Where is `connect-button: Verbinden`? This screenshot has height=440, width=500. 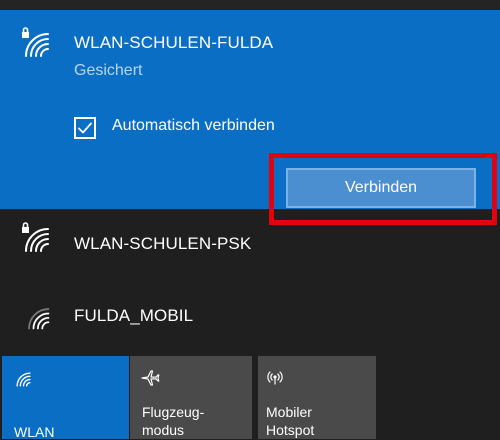 connect-button: Verbinden is located at coordinates (381, 188).